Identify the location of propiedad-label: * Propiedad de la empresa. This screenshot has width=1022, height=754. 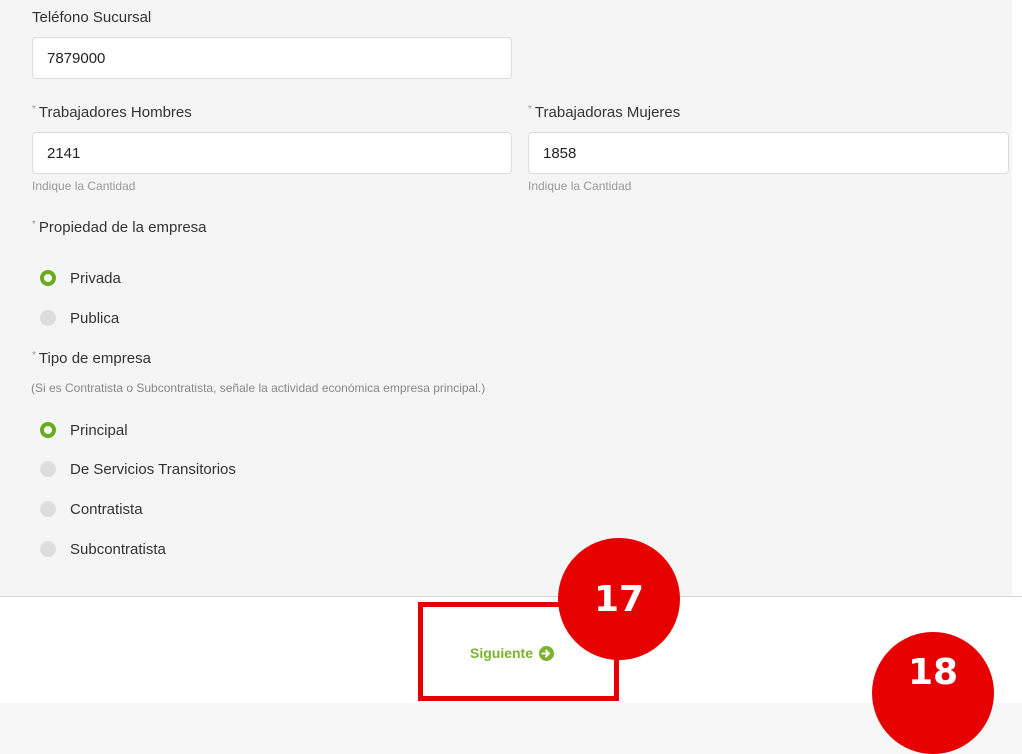
(119, 227).